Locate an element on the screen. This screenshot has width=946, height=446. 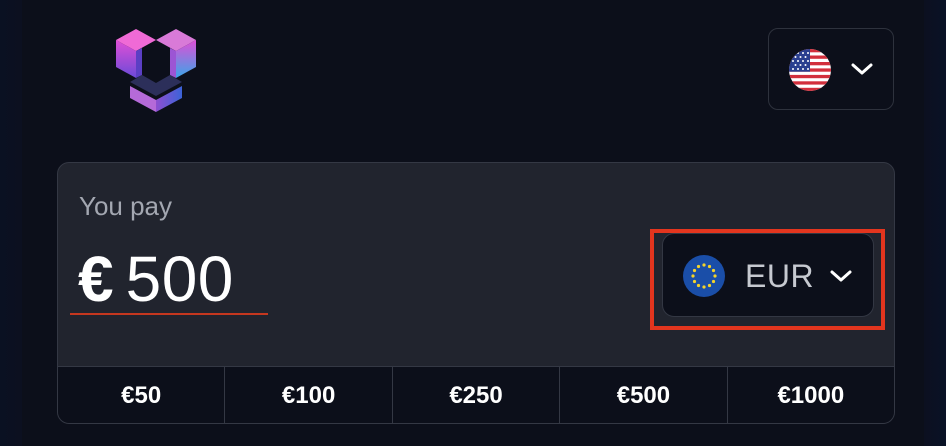
cube-logo-icon is located at coordinates (156, 70).